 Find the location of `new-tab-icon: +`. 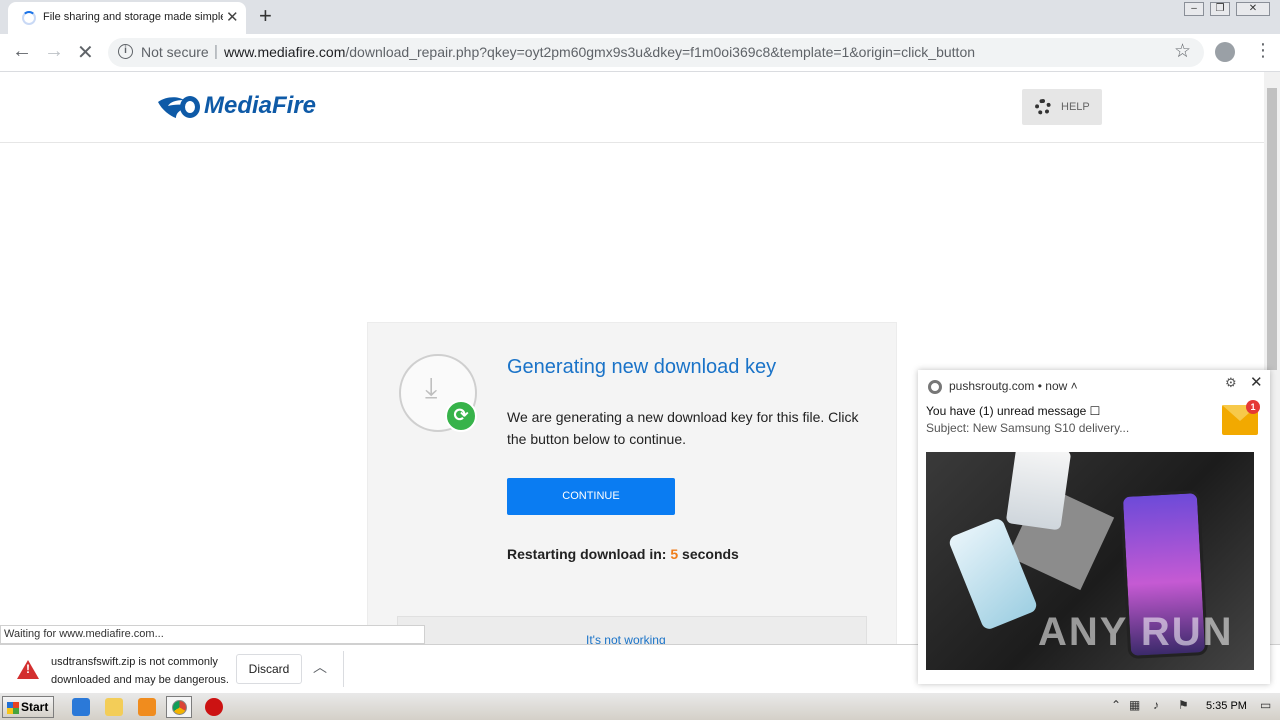

new-tab-icon: + is located at coordinates (265, 16).